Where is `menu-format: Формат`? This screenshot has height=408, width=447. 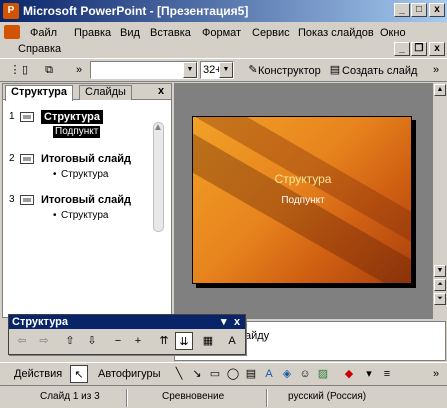
menu-format: Формат is located at coordinates (221, 33).